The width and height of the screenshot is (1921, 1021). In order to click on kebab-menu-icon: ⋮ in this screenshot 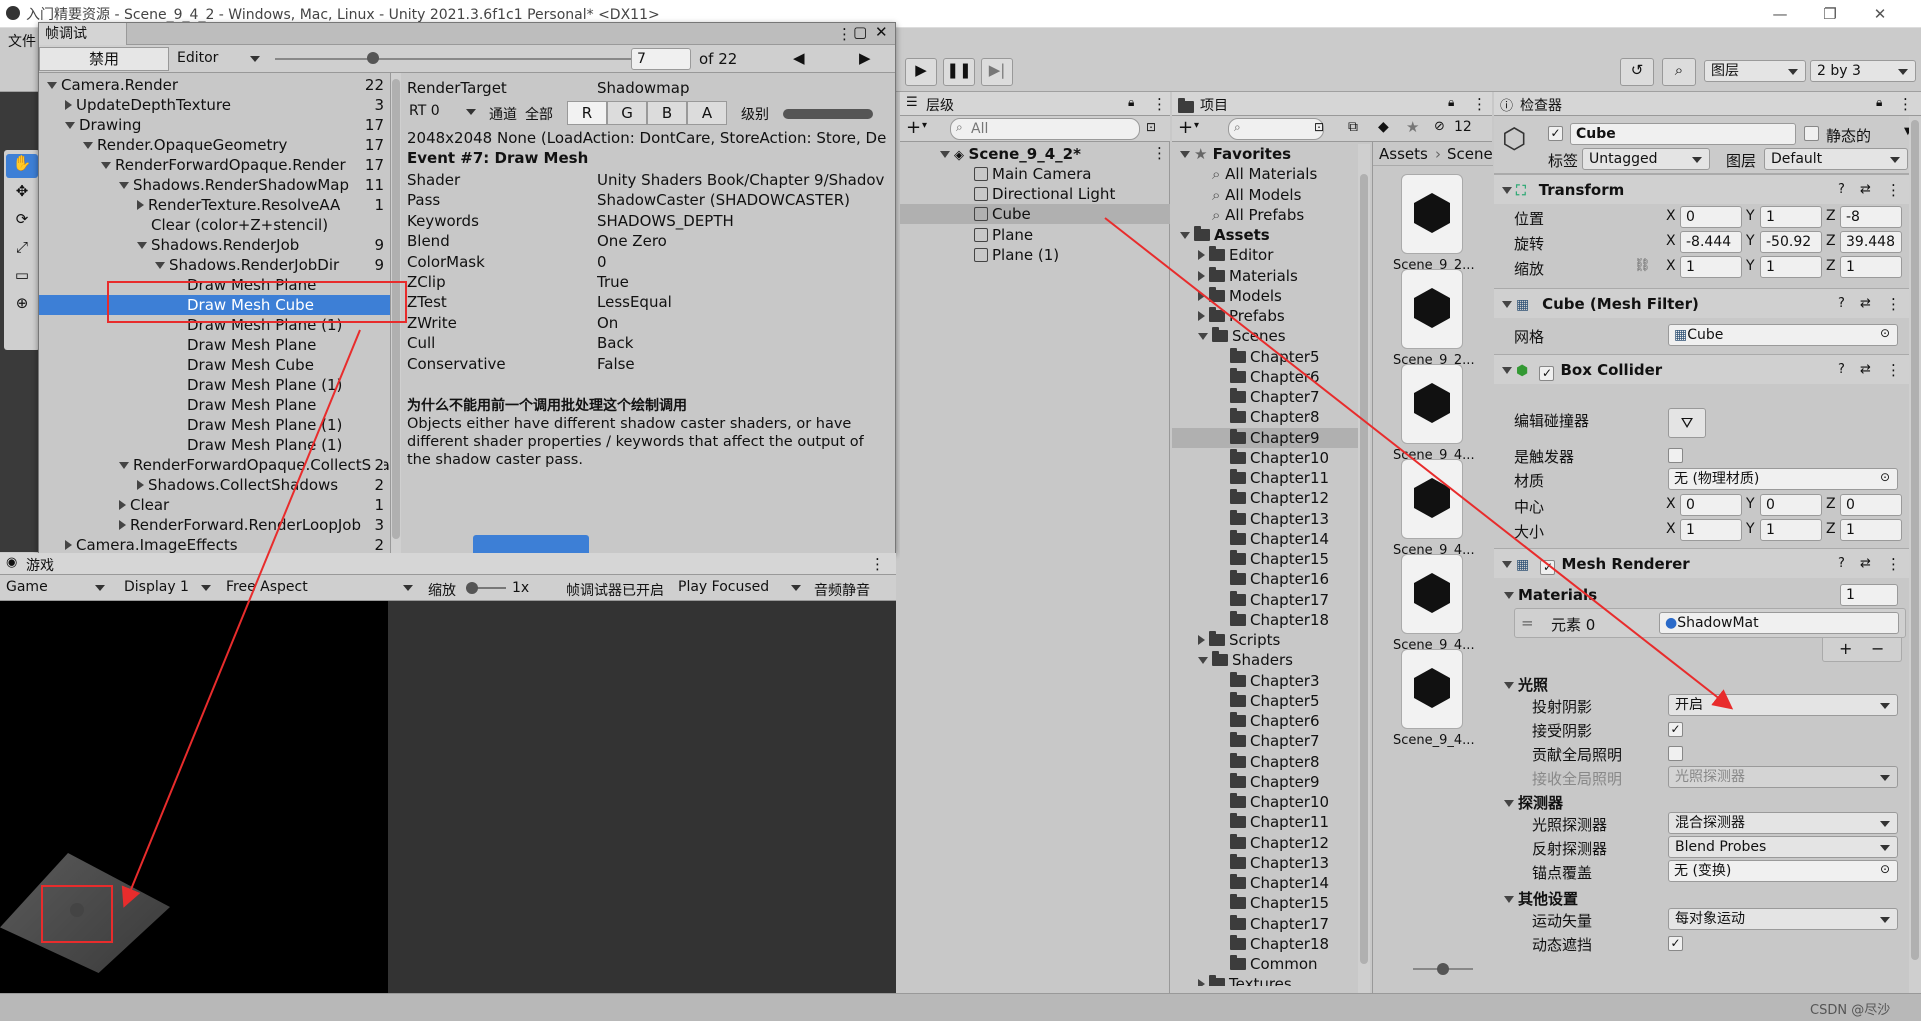, I will do `click(844, 34)`.